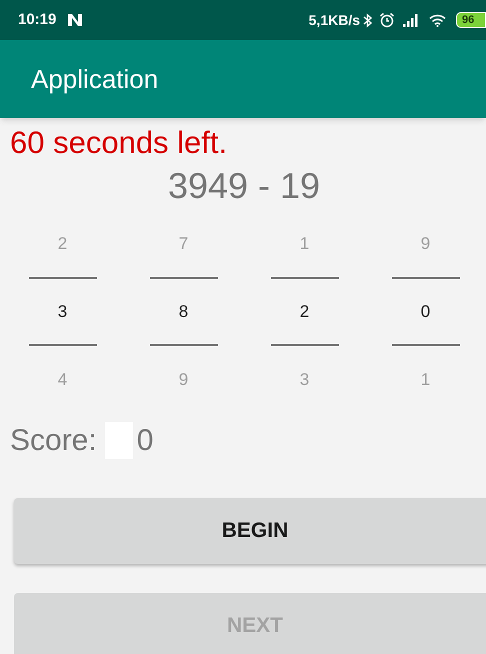  Describe the element at coordinates (305, 379) in the screenshot. I see `picker-adjacent-value: 3` at that location.